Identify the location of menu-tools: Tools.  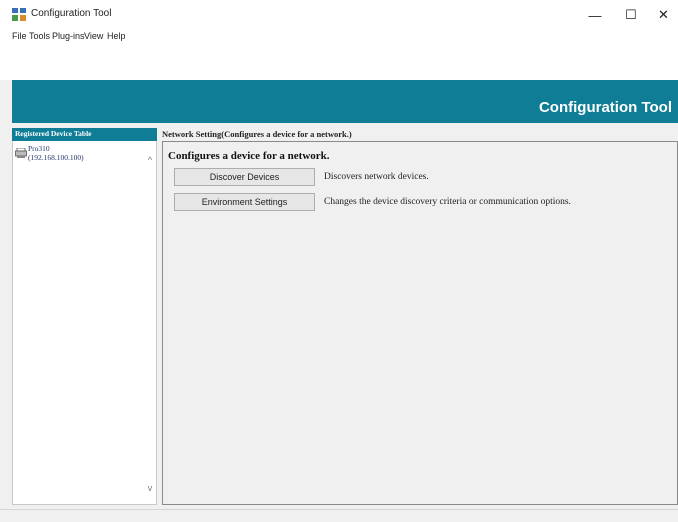
(39, 36).